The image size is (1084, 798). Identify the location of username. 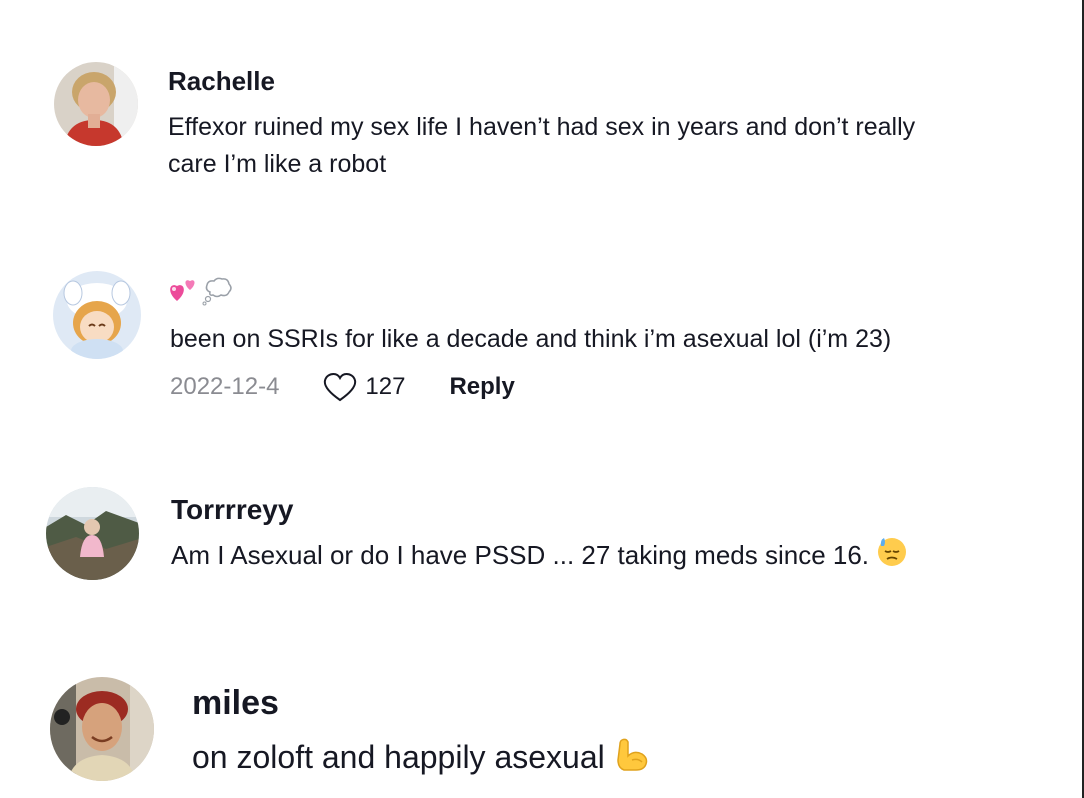
(201, 293).